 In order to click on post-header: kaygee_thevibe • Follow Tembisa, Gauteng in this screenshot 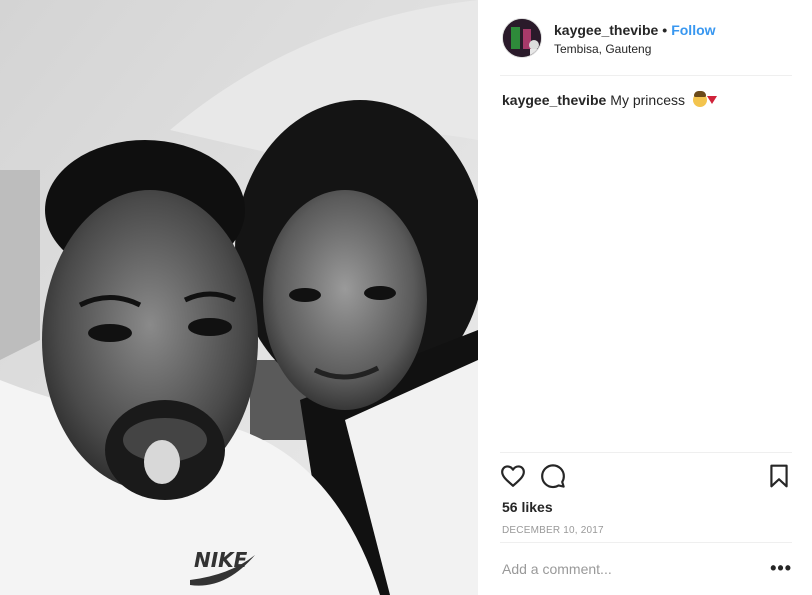, I will do `click(646, 47)`.